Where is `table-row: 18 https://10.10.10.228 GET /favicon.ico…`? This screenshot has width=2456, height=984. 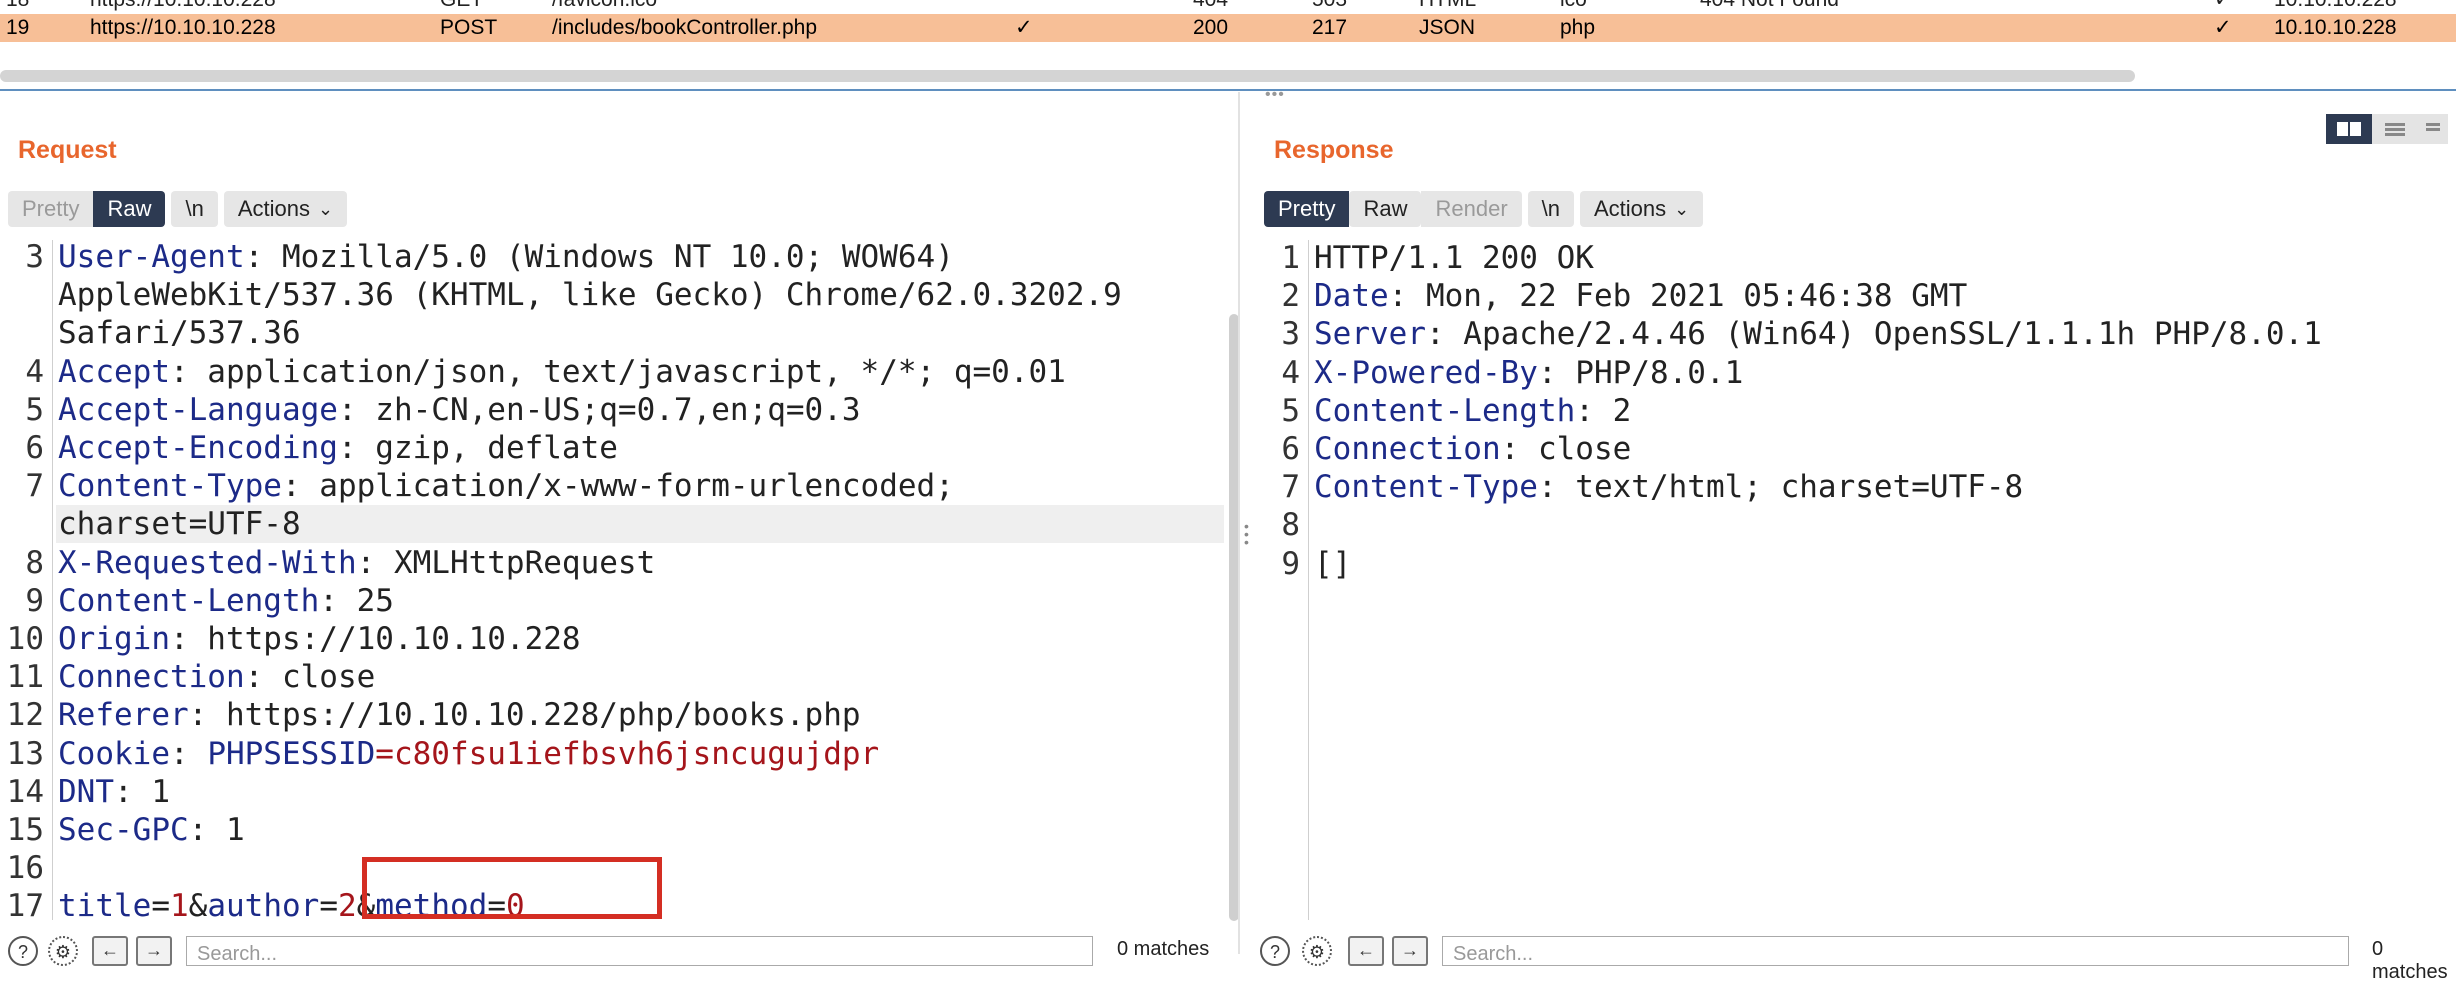
table-row: 18 https://10.10.10.228 GET /favicon.ico… is located at coordinates (1228, 7).